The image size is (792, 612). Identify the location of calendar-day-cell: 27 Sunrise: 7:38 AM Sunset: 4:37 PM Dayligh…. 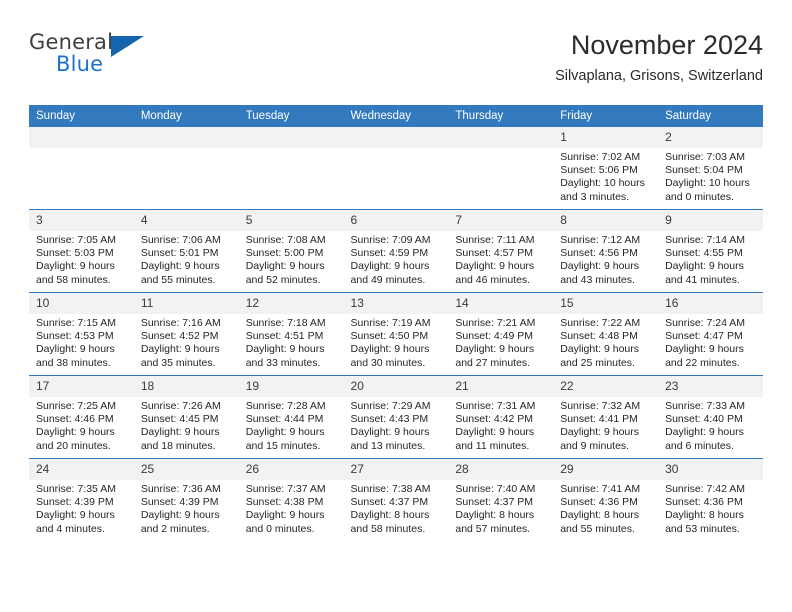
(396, 499).